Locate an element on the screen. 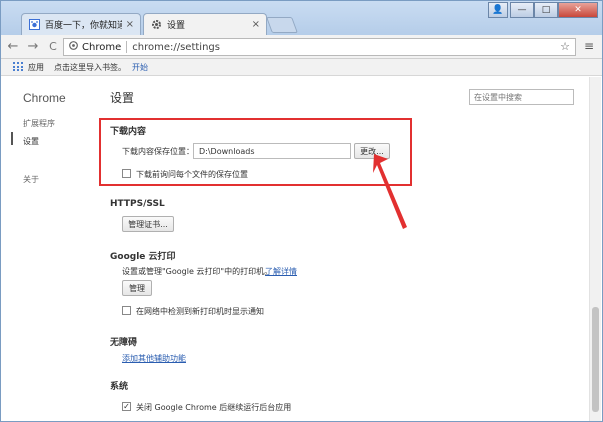 The height and width of the screenshot is (422, 603). minimize-button: — is located at coordinates (522, 10).